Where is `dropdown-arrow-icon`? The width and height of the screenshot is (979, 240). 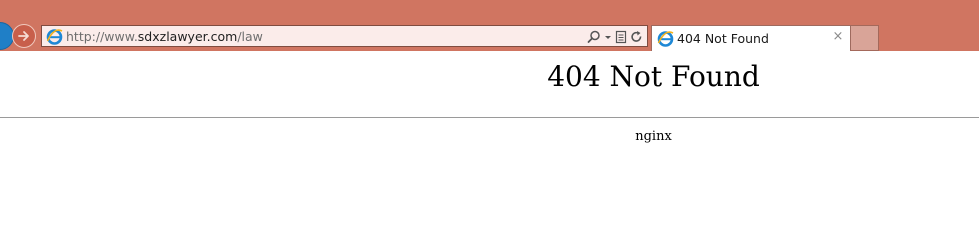
dropdown-arrow-icon is located at coordinates (608, 37).